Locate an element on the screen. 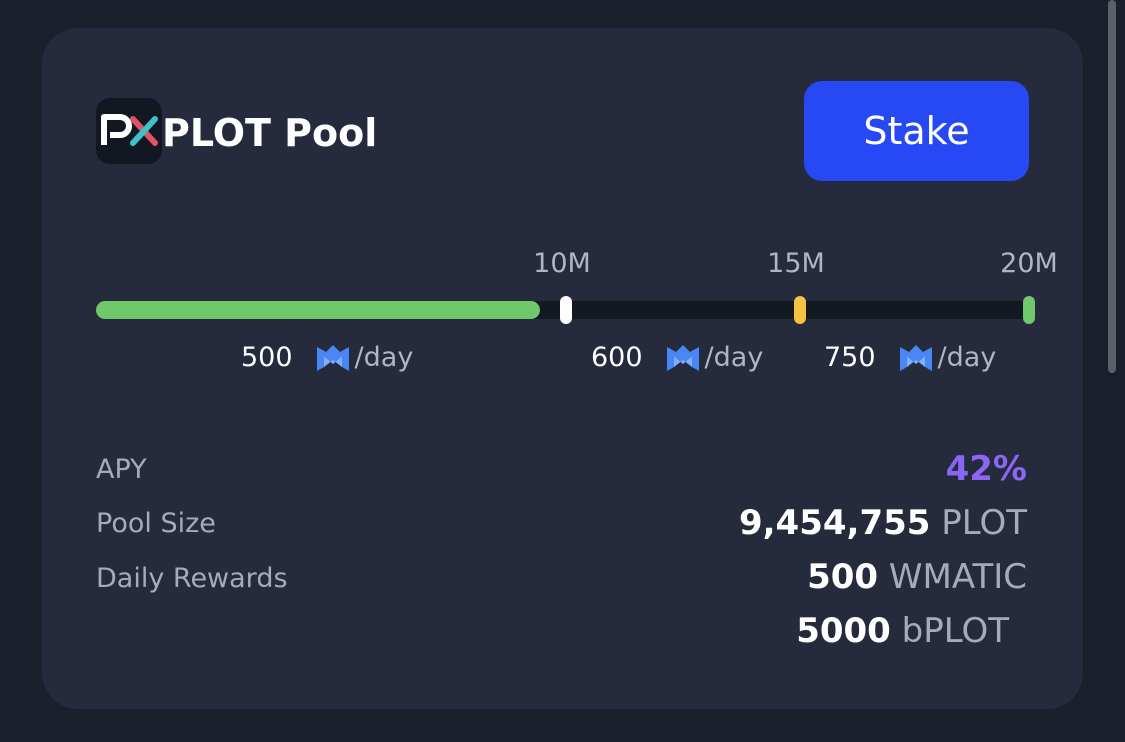 Image resolution: width=1125 pixels, height=742 pixels. pool-size-unit: PLOT is located at coordinates (984, 523).